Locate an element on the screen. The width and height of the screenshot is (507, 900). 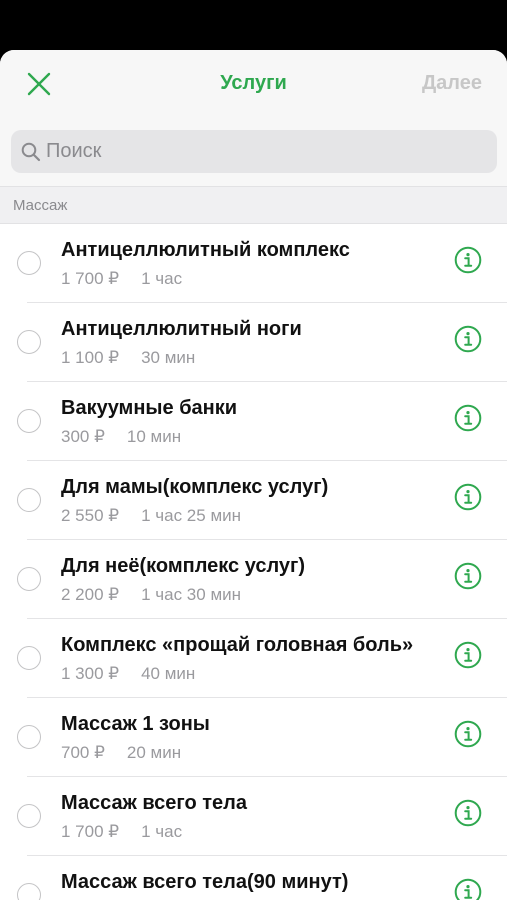
service-row: Антицеллюлитный ноги 1 100 ₽ 30 мин is located at coordinates (253, 342).